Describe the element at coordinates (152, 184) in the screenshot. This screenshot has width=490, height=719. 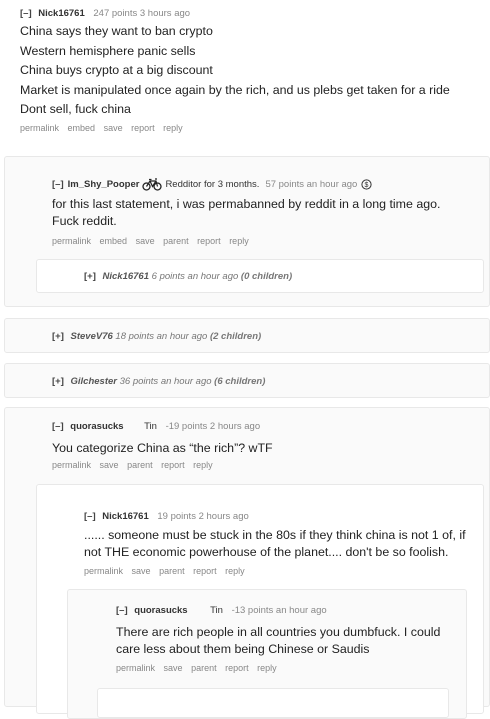
I see `bicycle-icon` at that location.